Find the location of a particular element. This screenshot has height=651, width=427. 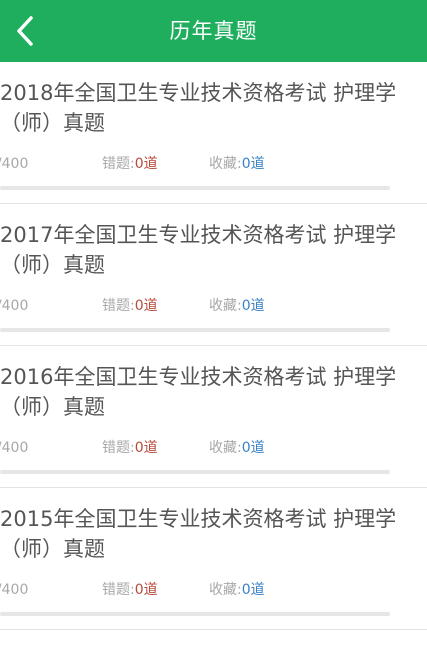

page-title: 历年真题 is located at coordinates (213, 31).